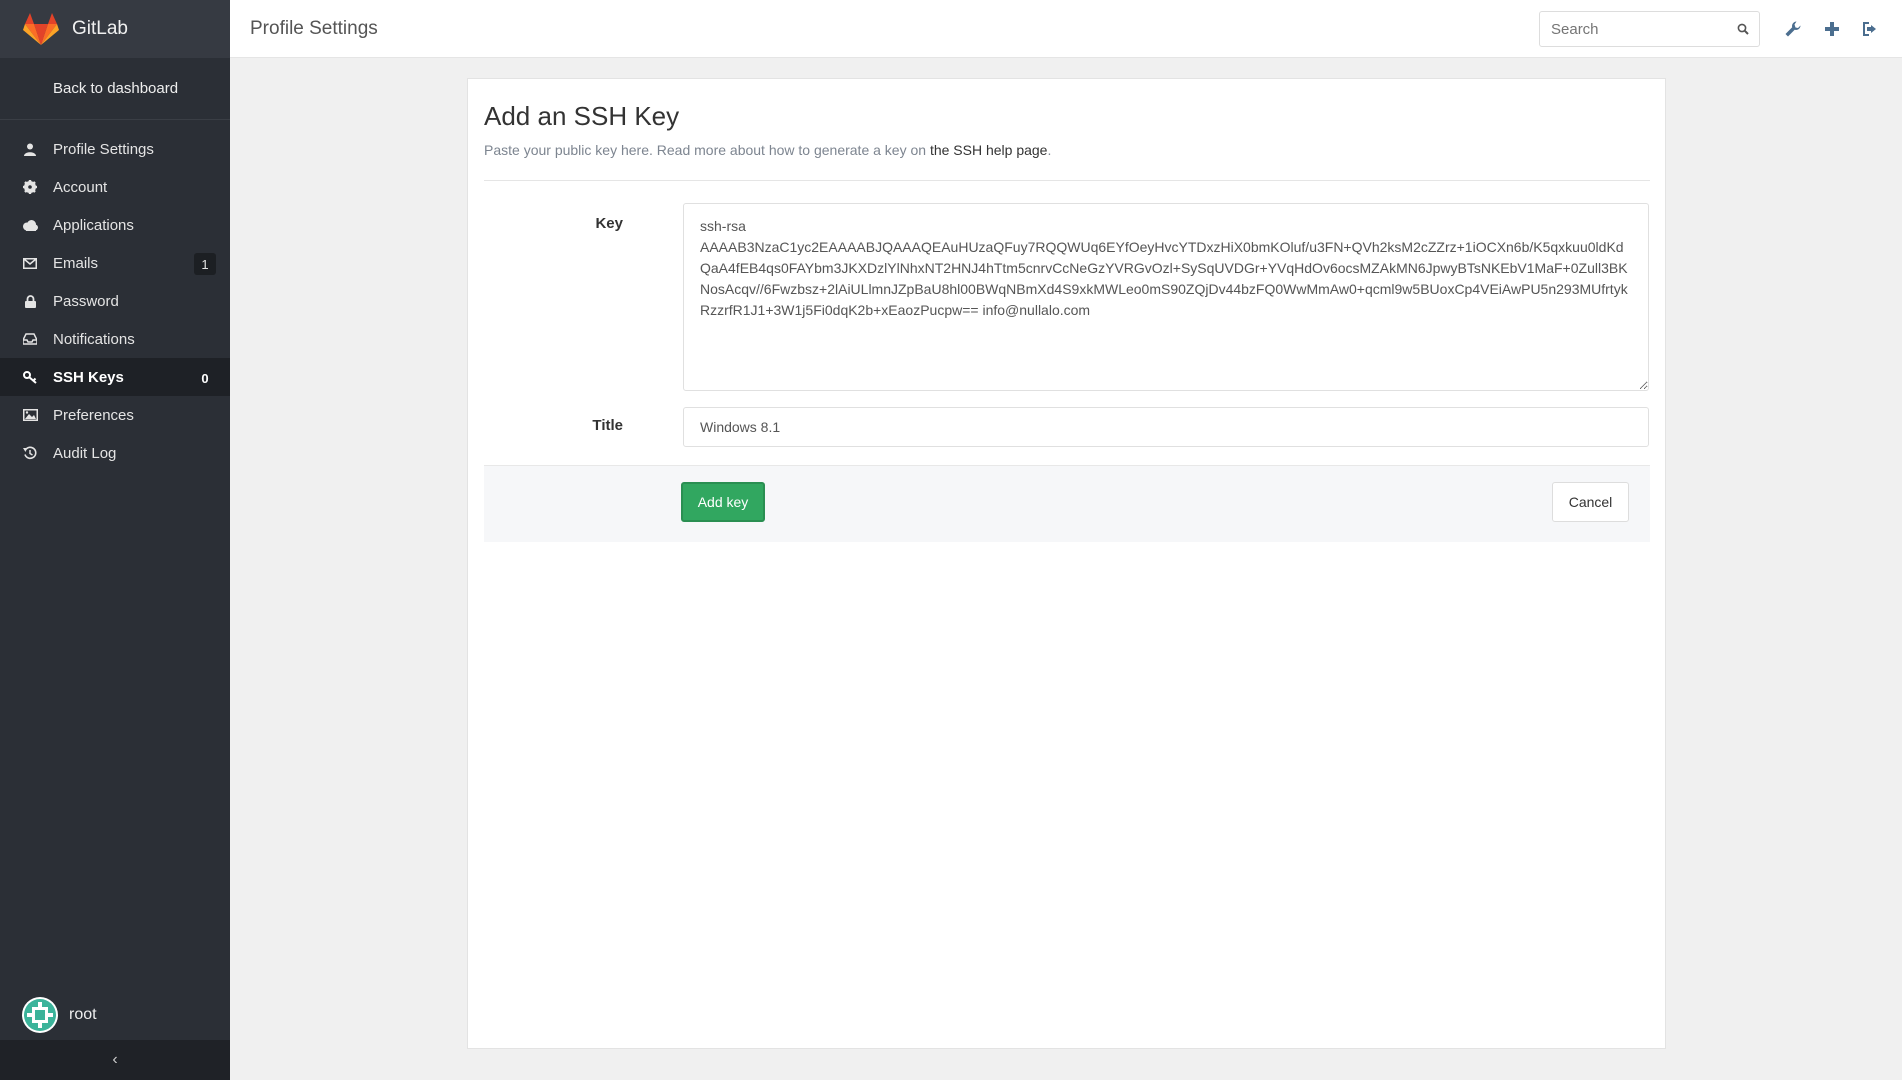  Describe the element at coordinates (1166, 427) in the screenshot. I see `title-input` at that location.